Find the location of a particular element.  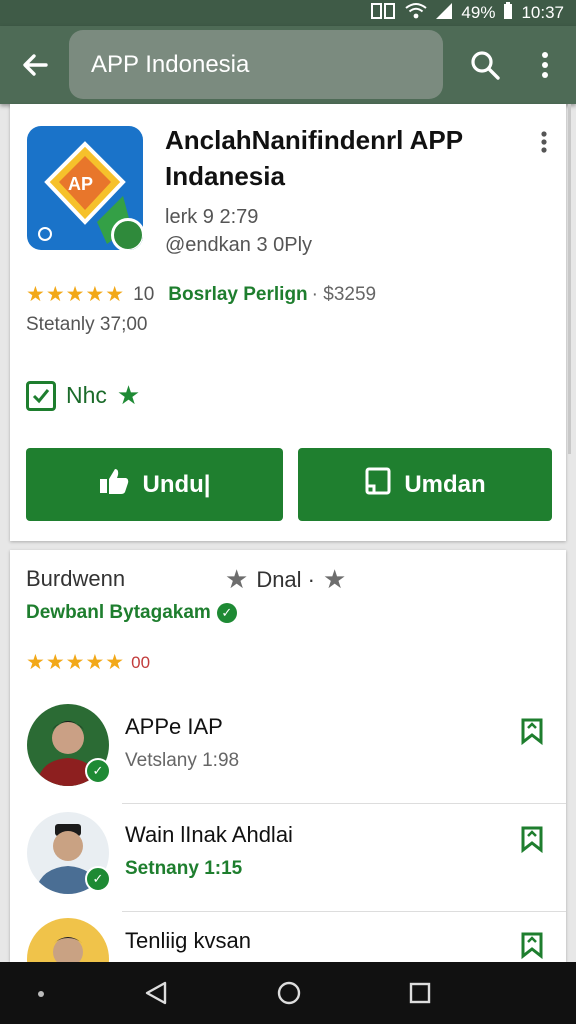

avatar is located at coordinates (68, 940).